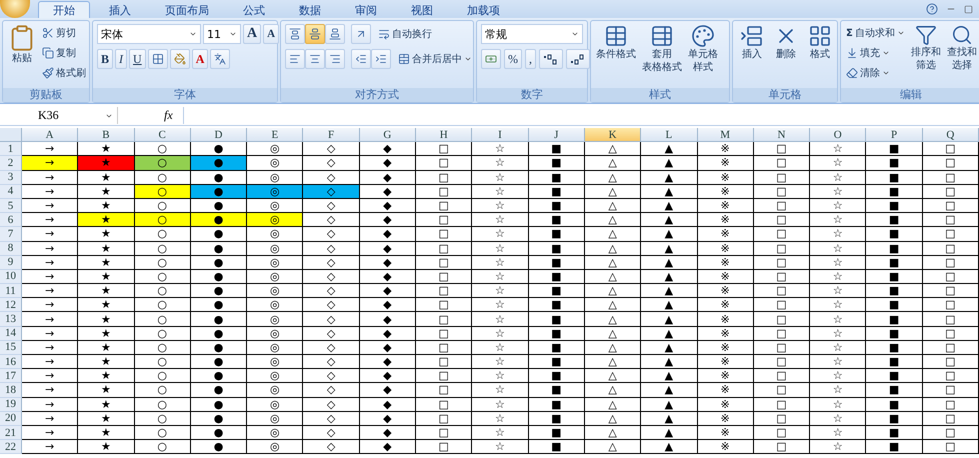  What do you see at coordinates (252, 34) in the screenshot?
I see `grow-font-button: A` at bounding box center [252, 34].